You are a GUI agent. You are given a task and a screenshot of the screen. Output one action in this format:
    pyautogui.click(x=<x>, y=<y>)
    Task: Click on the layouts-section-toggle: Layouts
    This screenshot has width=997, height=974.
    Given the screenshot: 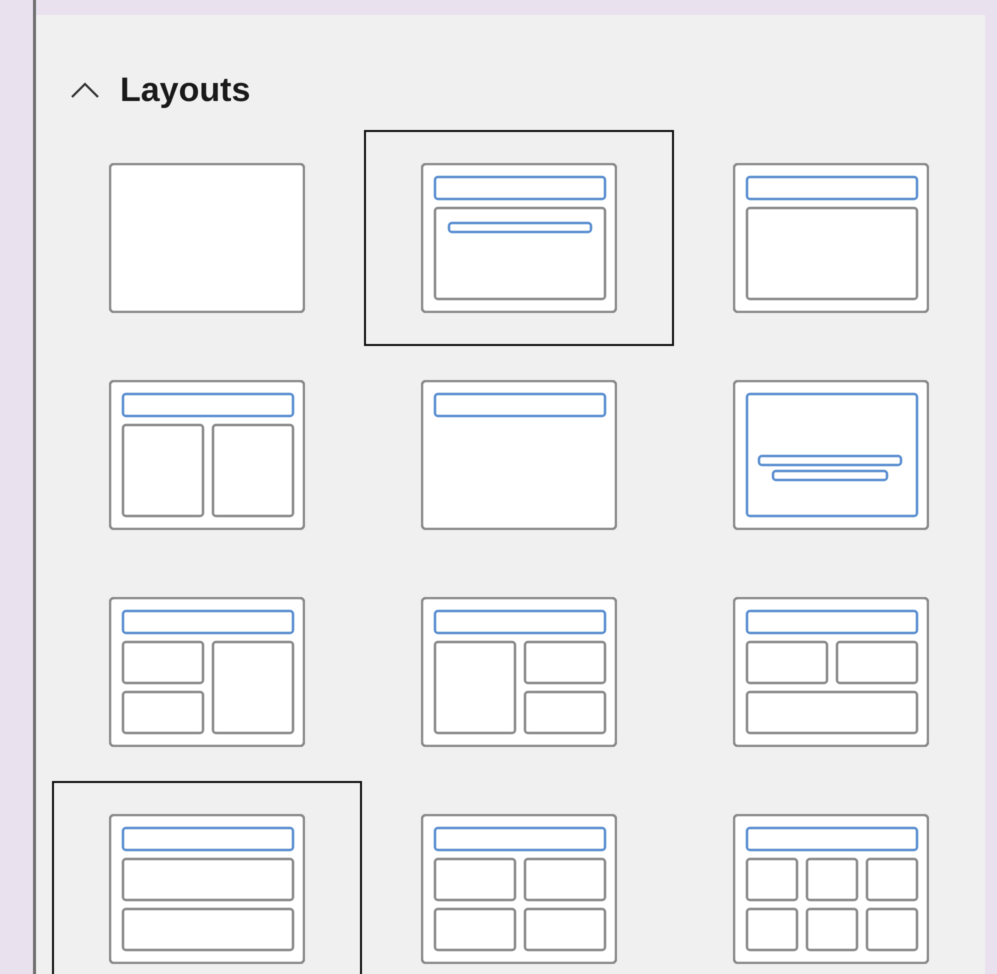 What is the action you would take?
    pyautogui.click(x=160, y=90)
    